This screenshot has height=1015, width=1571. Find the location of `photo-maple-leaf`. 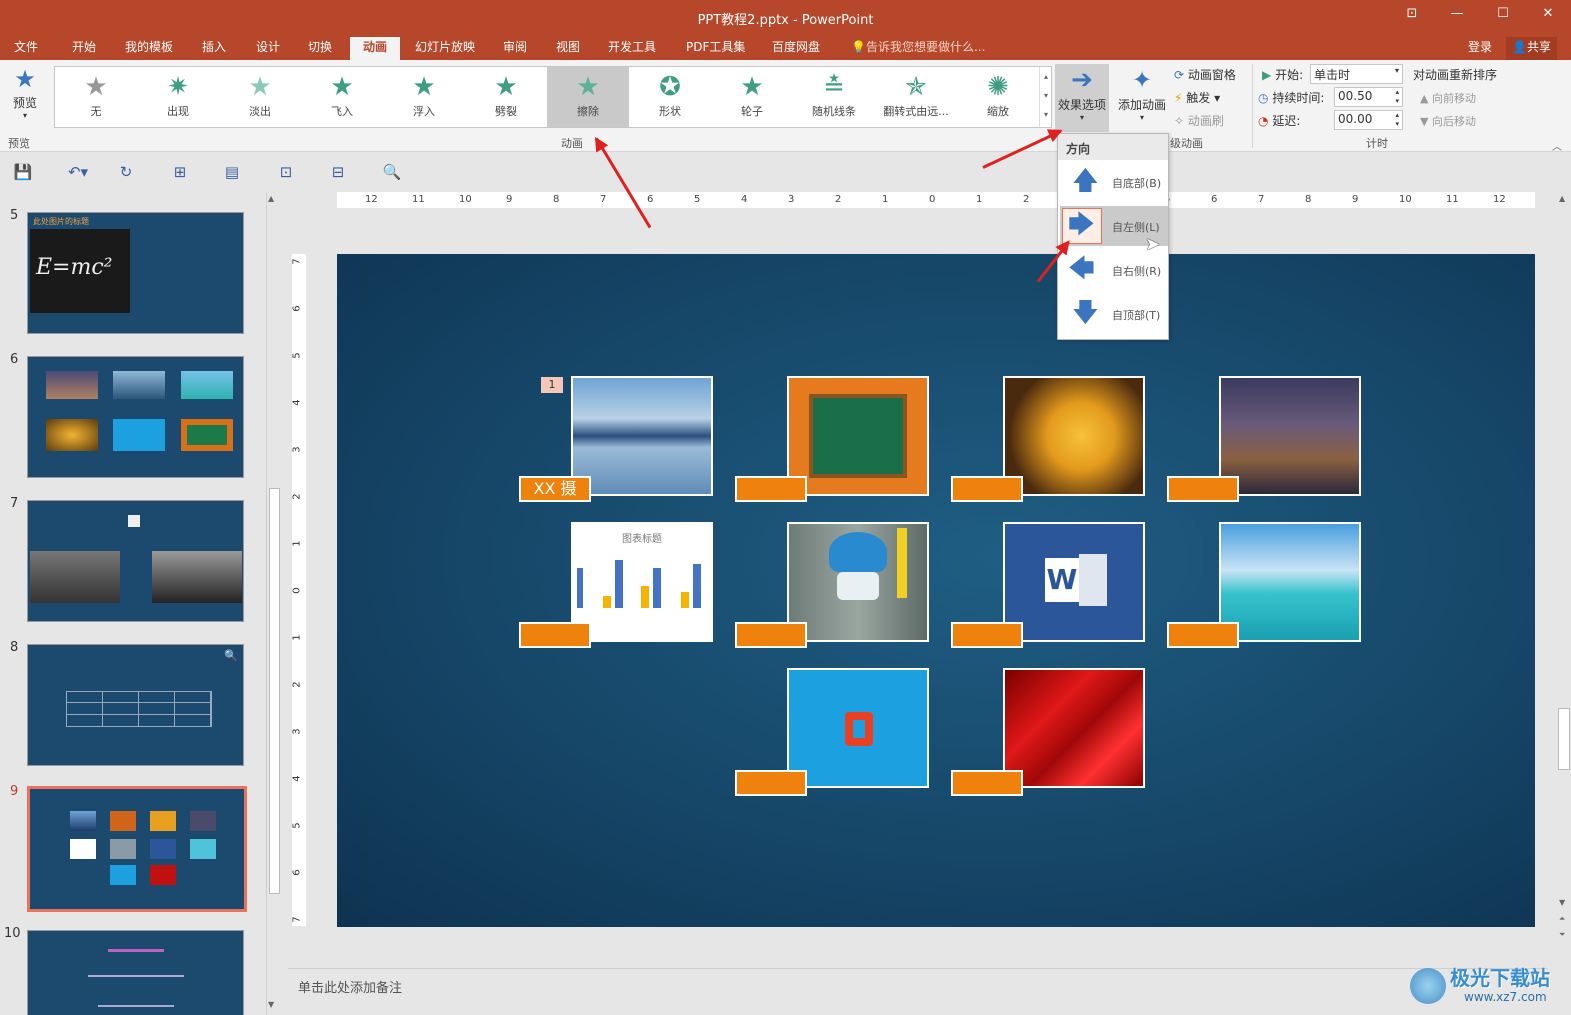

photo-maple-leaf is located at coordinates (1074, 436).